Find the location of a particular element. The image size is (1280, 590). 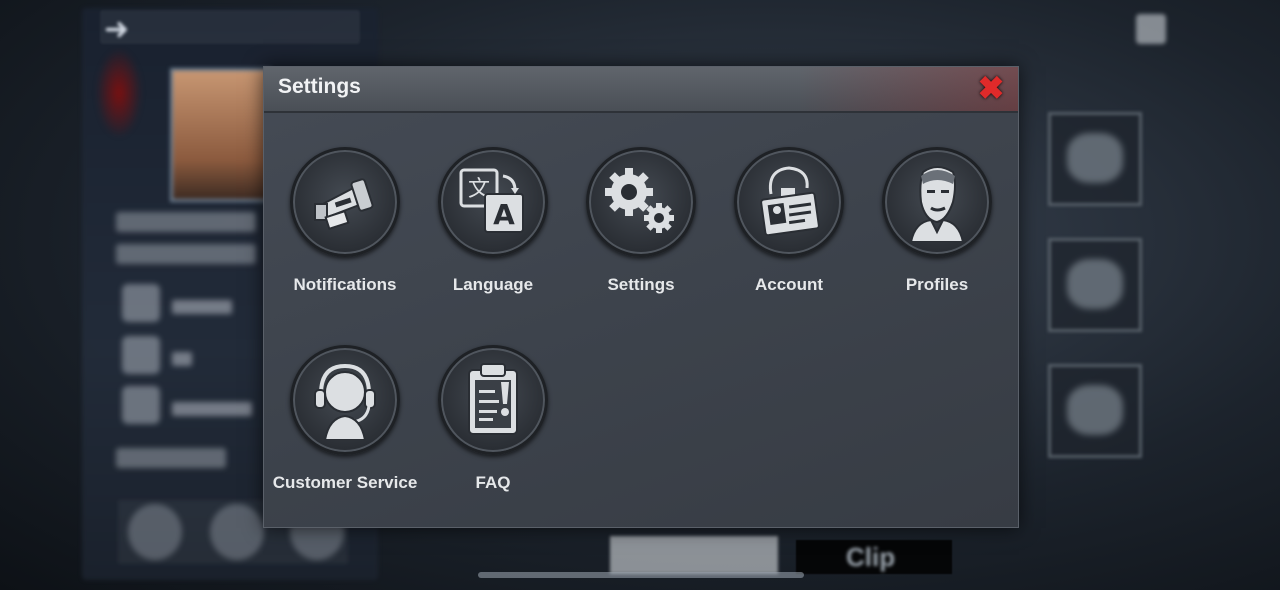

back-arrow-icon: ➜ is located at coordinates (117, 29).